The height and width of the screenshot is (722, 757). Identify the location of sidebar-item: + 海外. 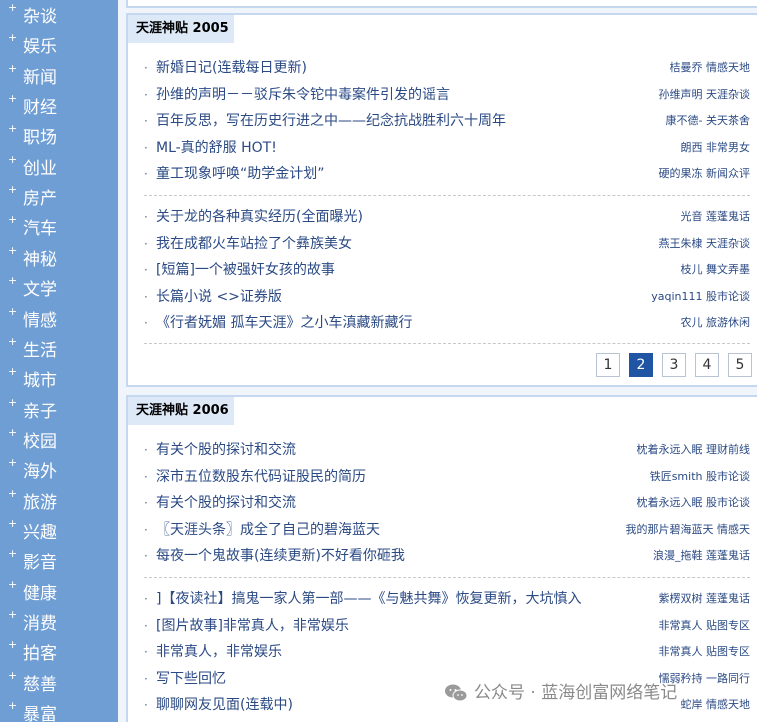
(63, 472).